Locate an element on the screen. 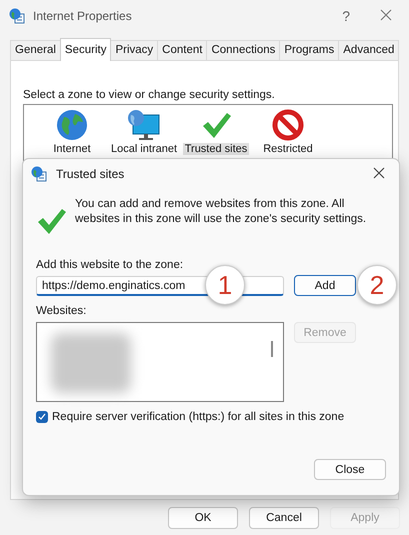 This screenshot has width=409, height=535. cancel-button: Cancel is located at coordinates (284, 518).